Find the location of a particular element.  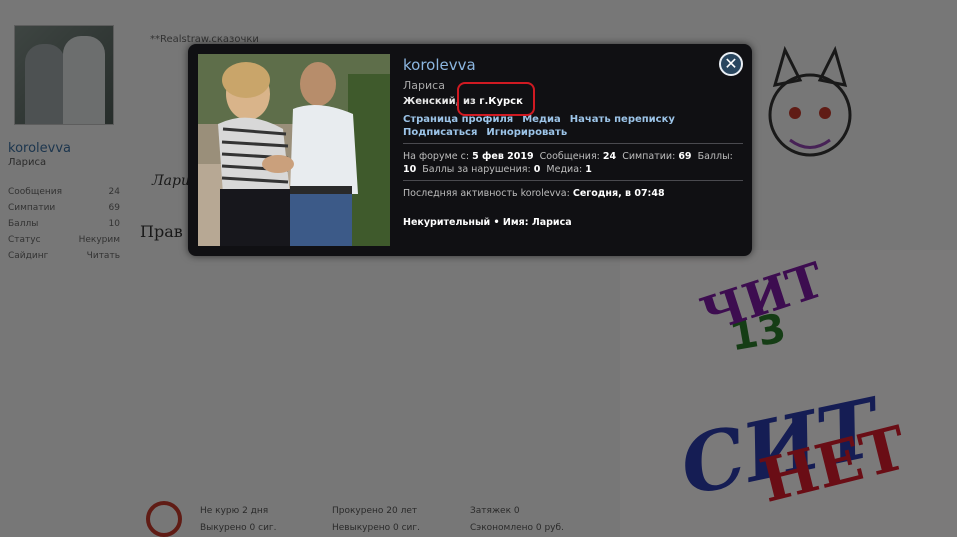

member-username: korolevva is located at coordinates (573, 65).